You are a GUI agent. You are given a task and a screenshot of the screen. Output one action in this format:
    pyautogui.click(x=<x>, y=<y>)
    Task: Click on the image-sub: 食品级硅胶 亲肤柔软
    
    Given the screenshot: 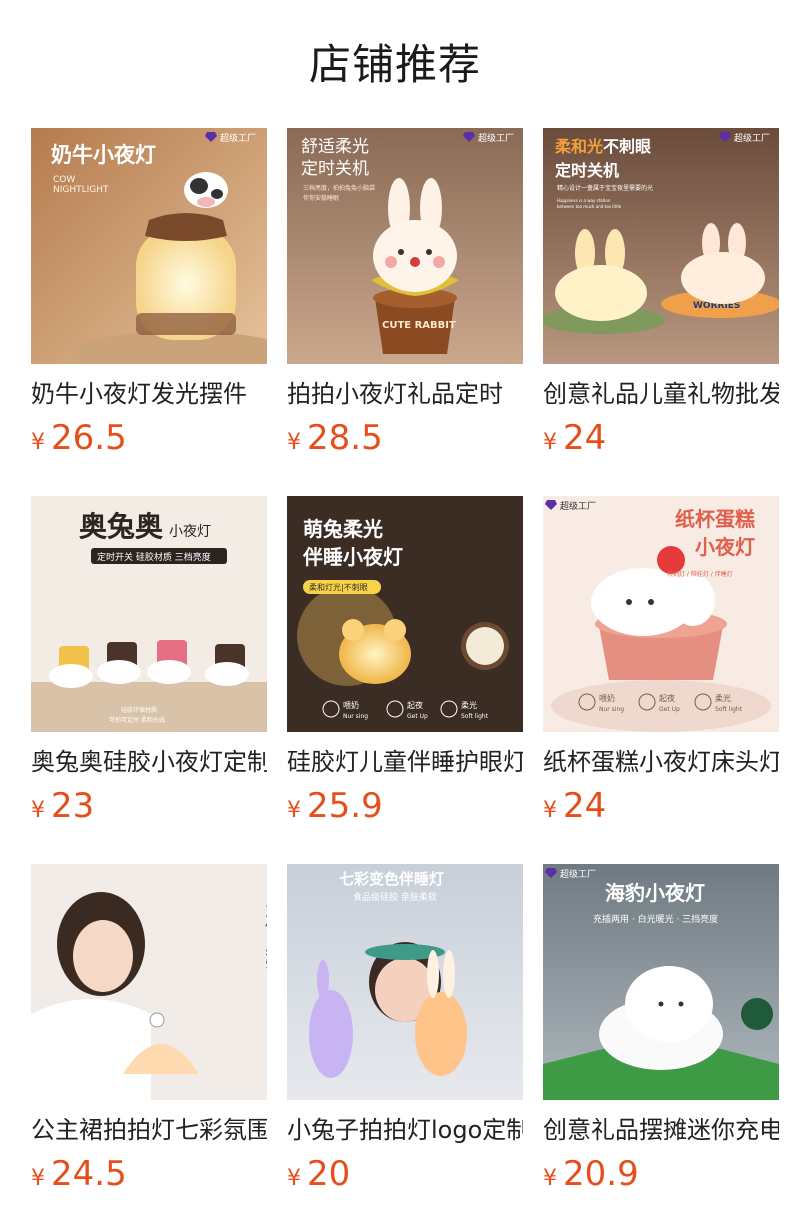 What is the action you would take?
    pyautogui.click(x=395, y=897)
    